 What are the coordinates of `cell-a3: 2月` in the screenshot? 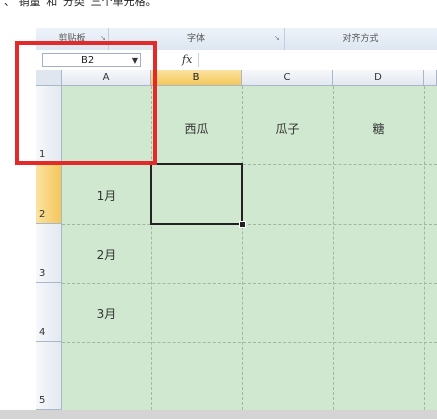 It's located at (106, 254).